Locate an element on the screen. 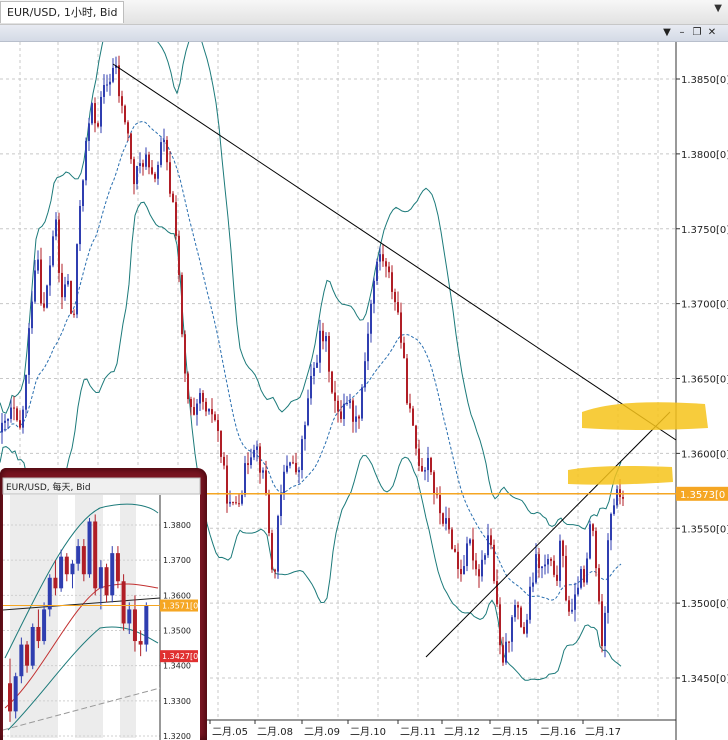 Image resolution: width=728 pixels, height=740 pixels. chart-tab: EUR/USD, 1小时, Bid is located at coordinates (62, 12).